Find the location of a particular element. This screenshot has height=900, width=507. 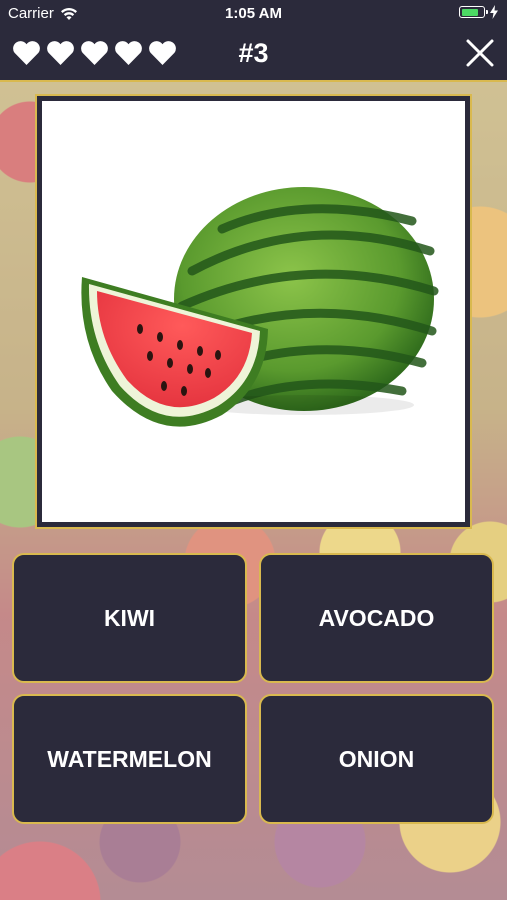

answer-button-3: WATERMELON is located at coordinates (129, 759).